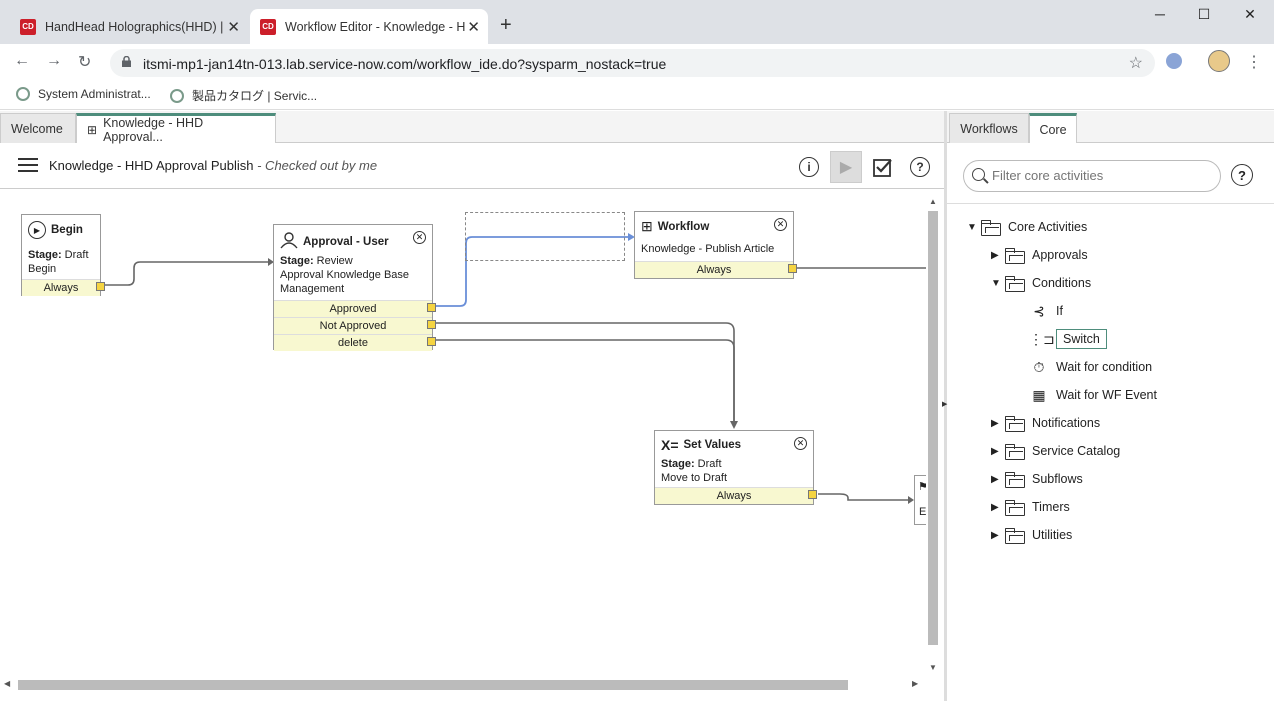  Describe the element at coordinates (1160, 14) in the screenshot. I see `minimize-icon: ─` at that location.